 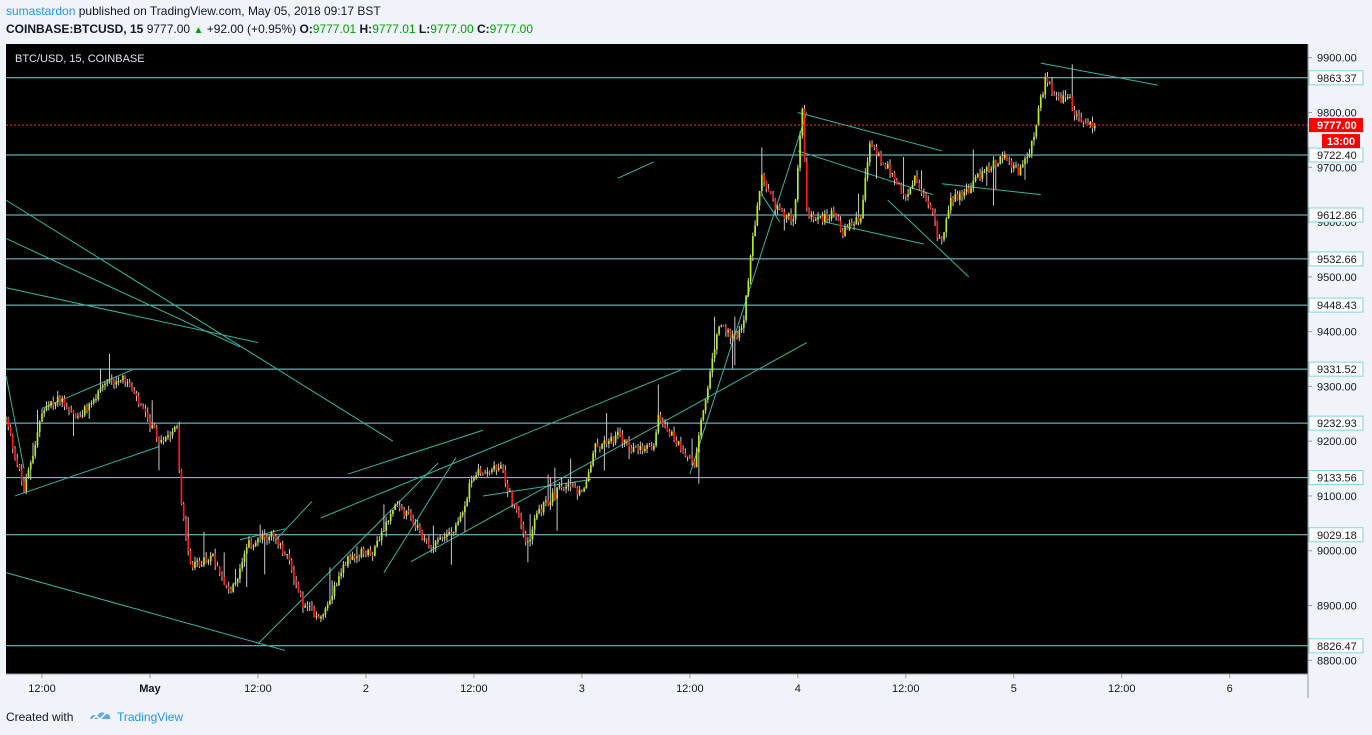 What do you see at coordinates (40, 11) in the screenshot?
I see `author-link: sumastardon` at bounding box center [40, 11].